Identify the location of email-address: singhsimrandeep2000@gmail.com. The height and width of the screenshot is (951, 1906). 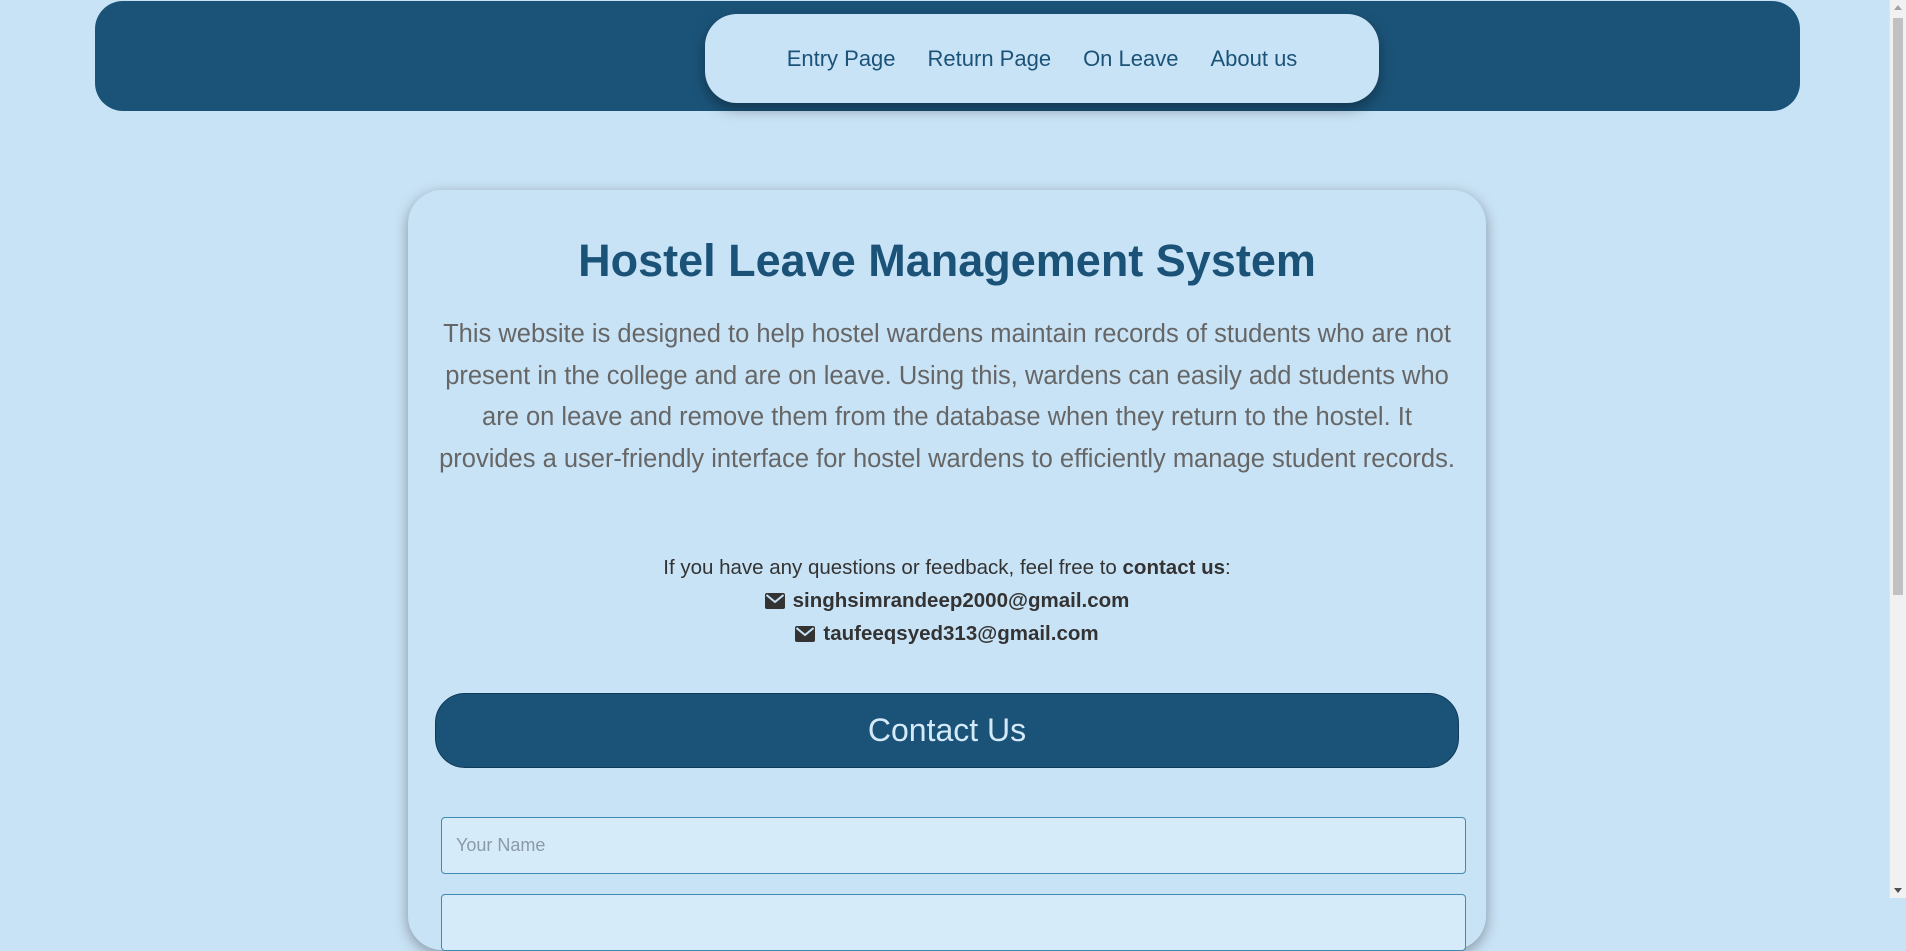
(961, 601).